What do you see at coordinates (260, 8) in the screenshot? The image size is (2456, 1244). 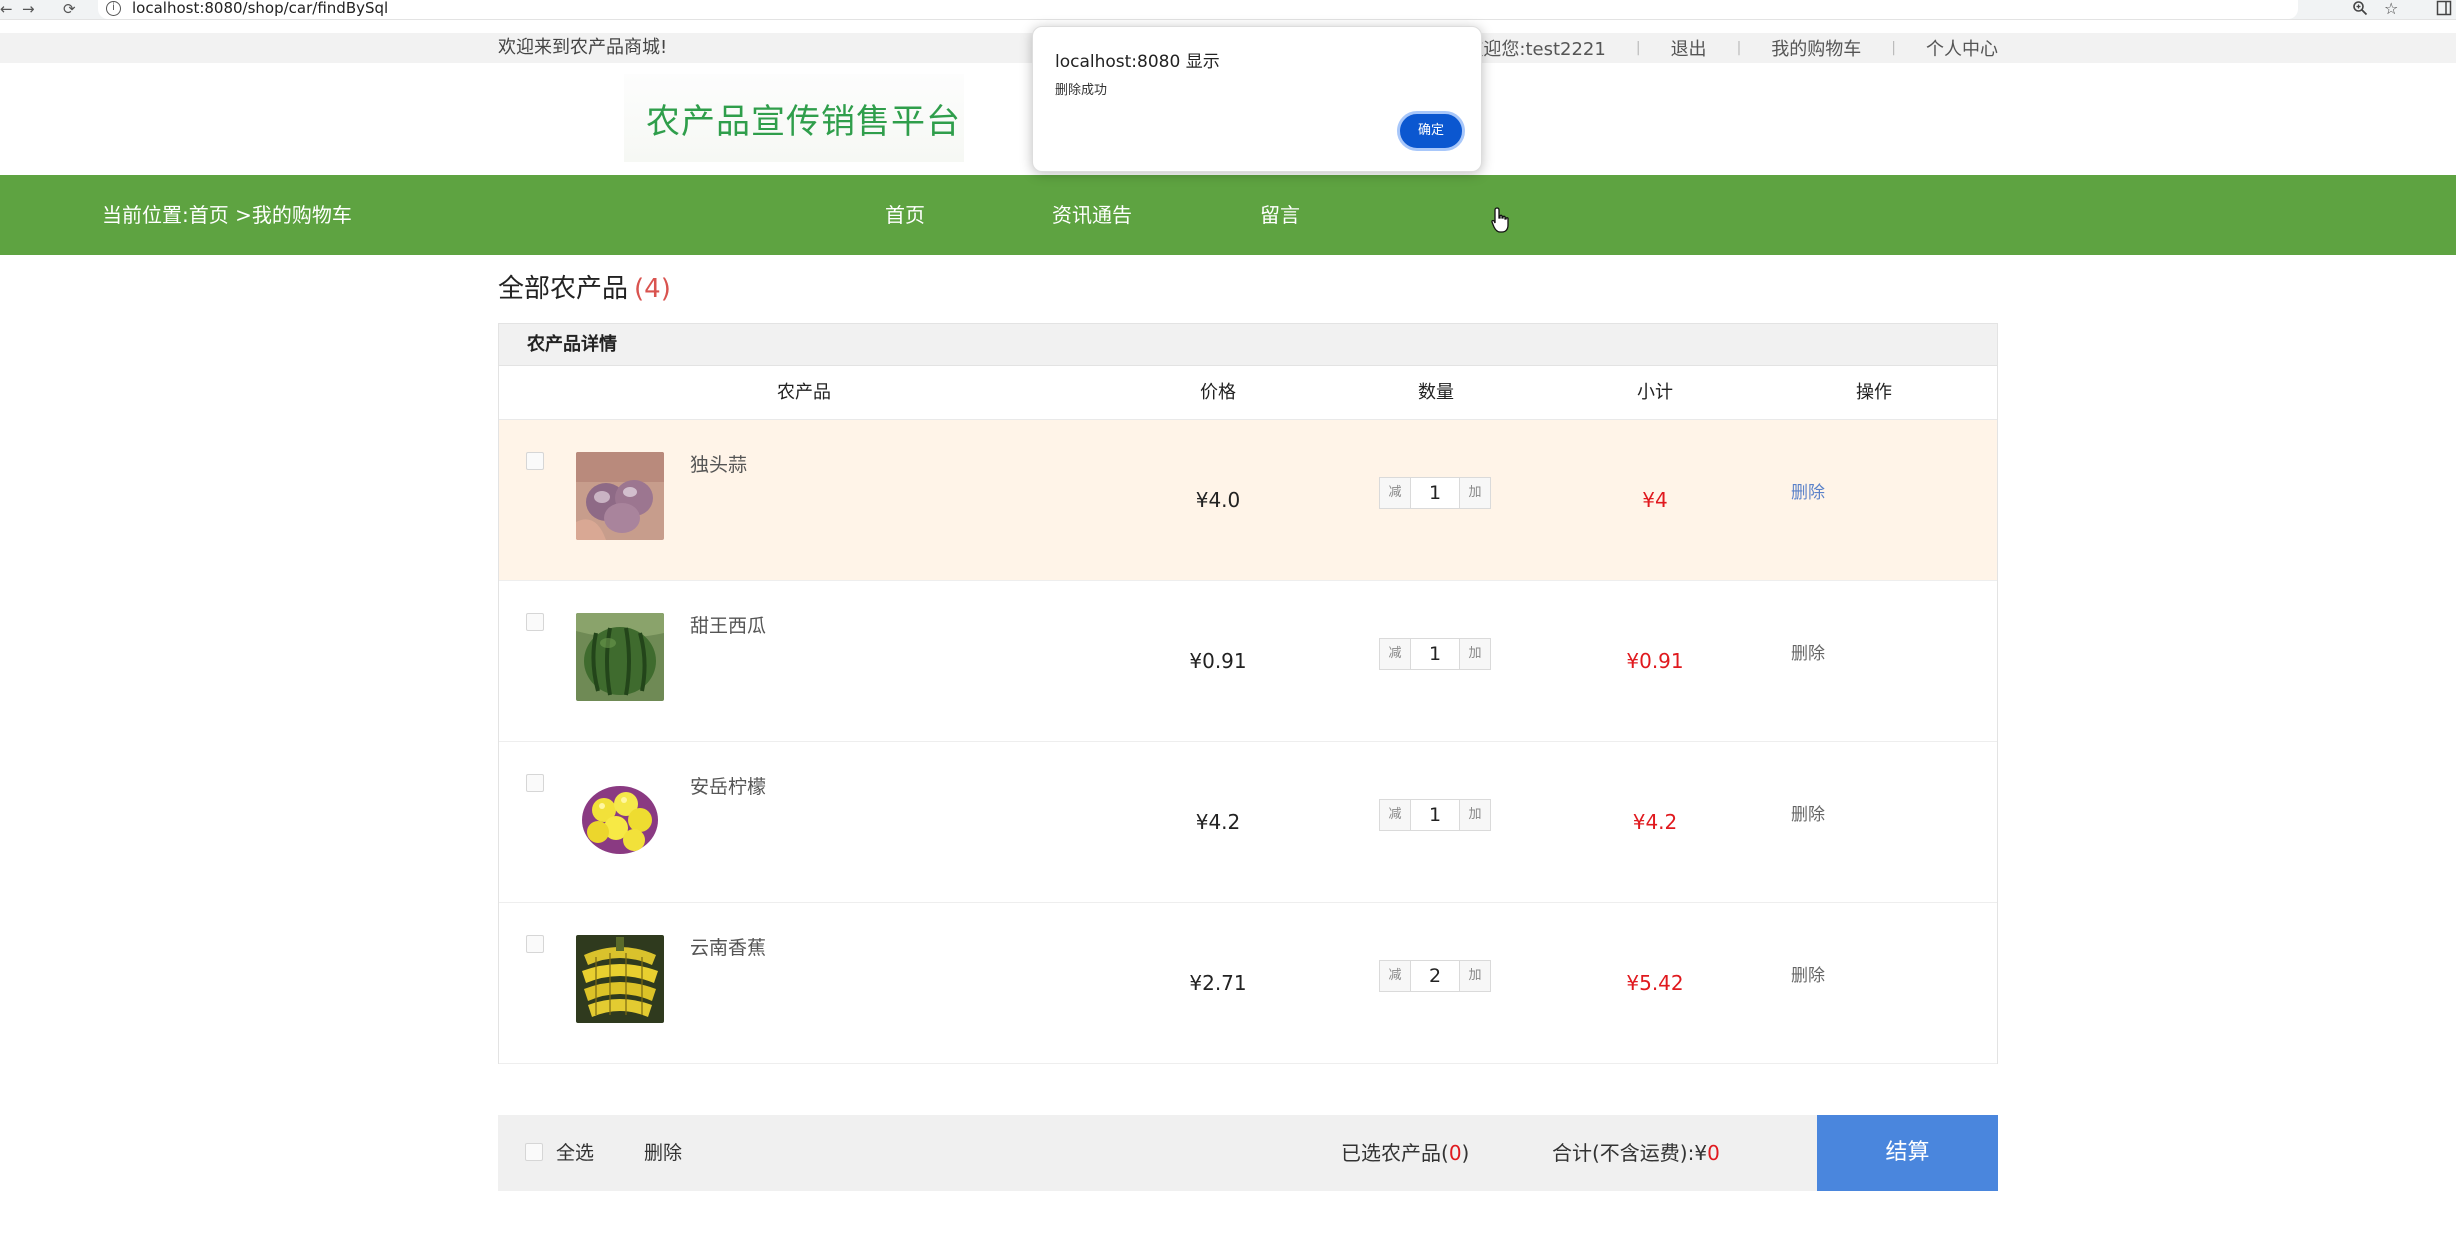 I see `url-text: localhost:8080/shop/car/findBySql` at bounding box center [260, 8].